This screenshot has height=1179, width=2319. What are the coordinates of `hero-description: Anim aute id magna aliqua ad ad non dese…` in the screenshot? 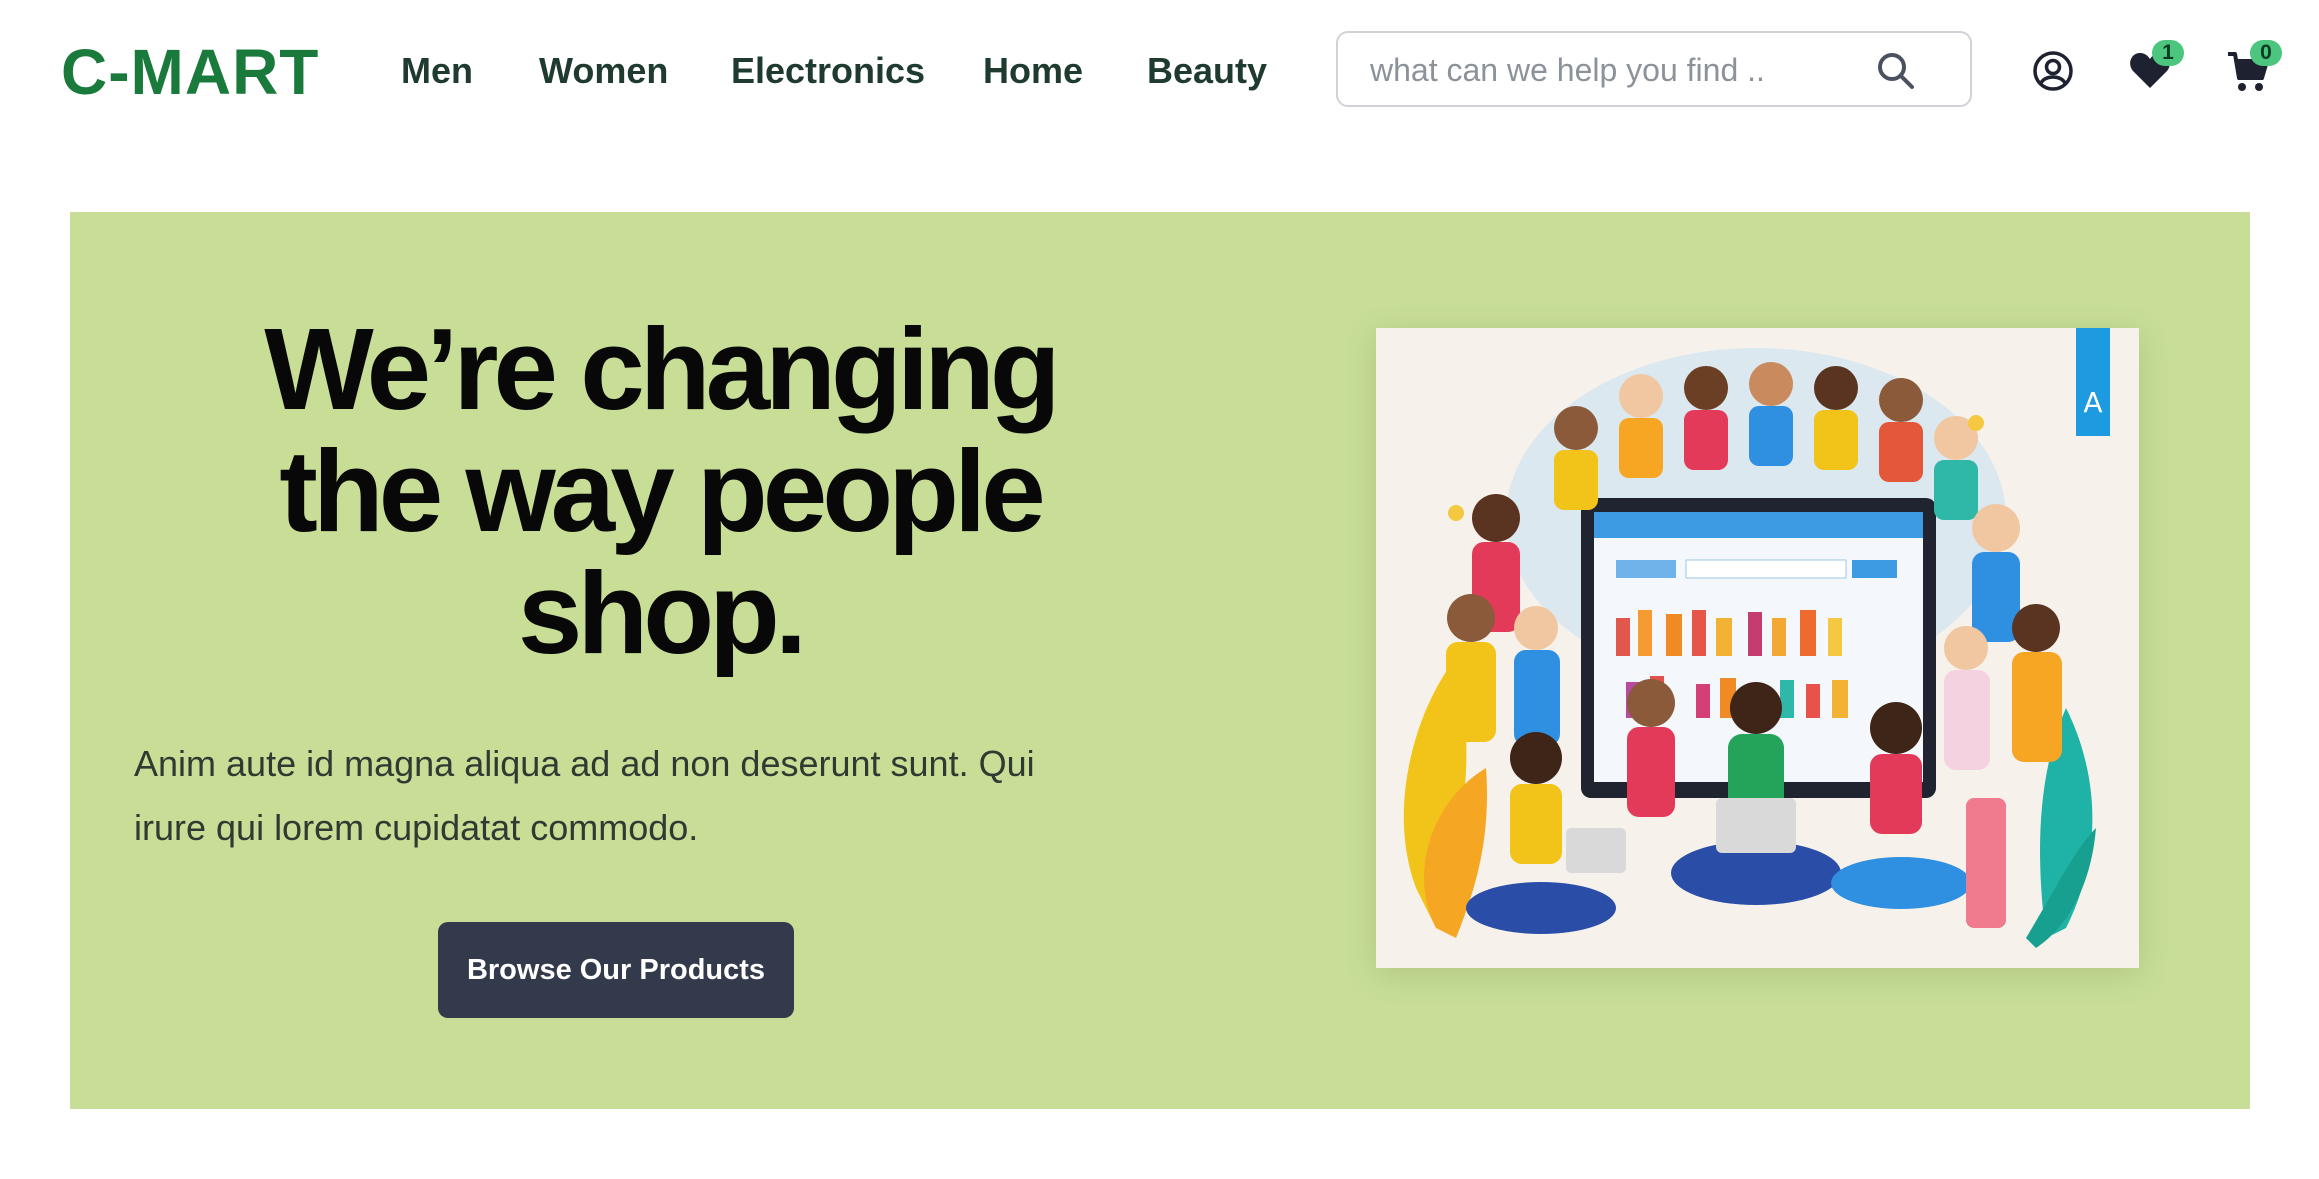 It's located at (584, 795).